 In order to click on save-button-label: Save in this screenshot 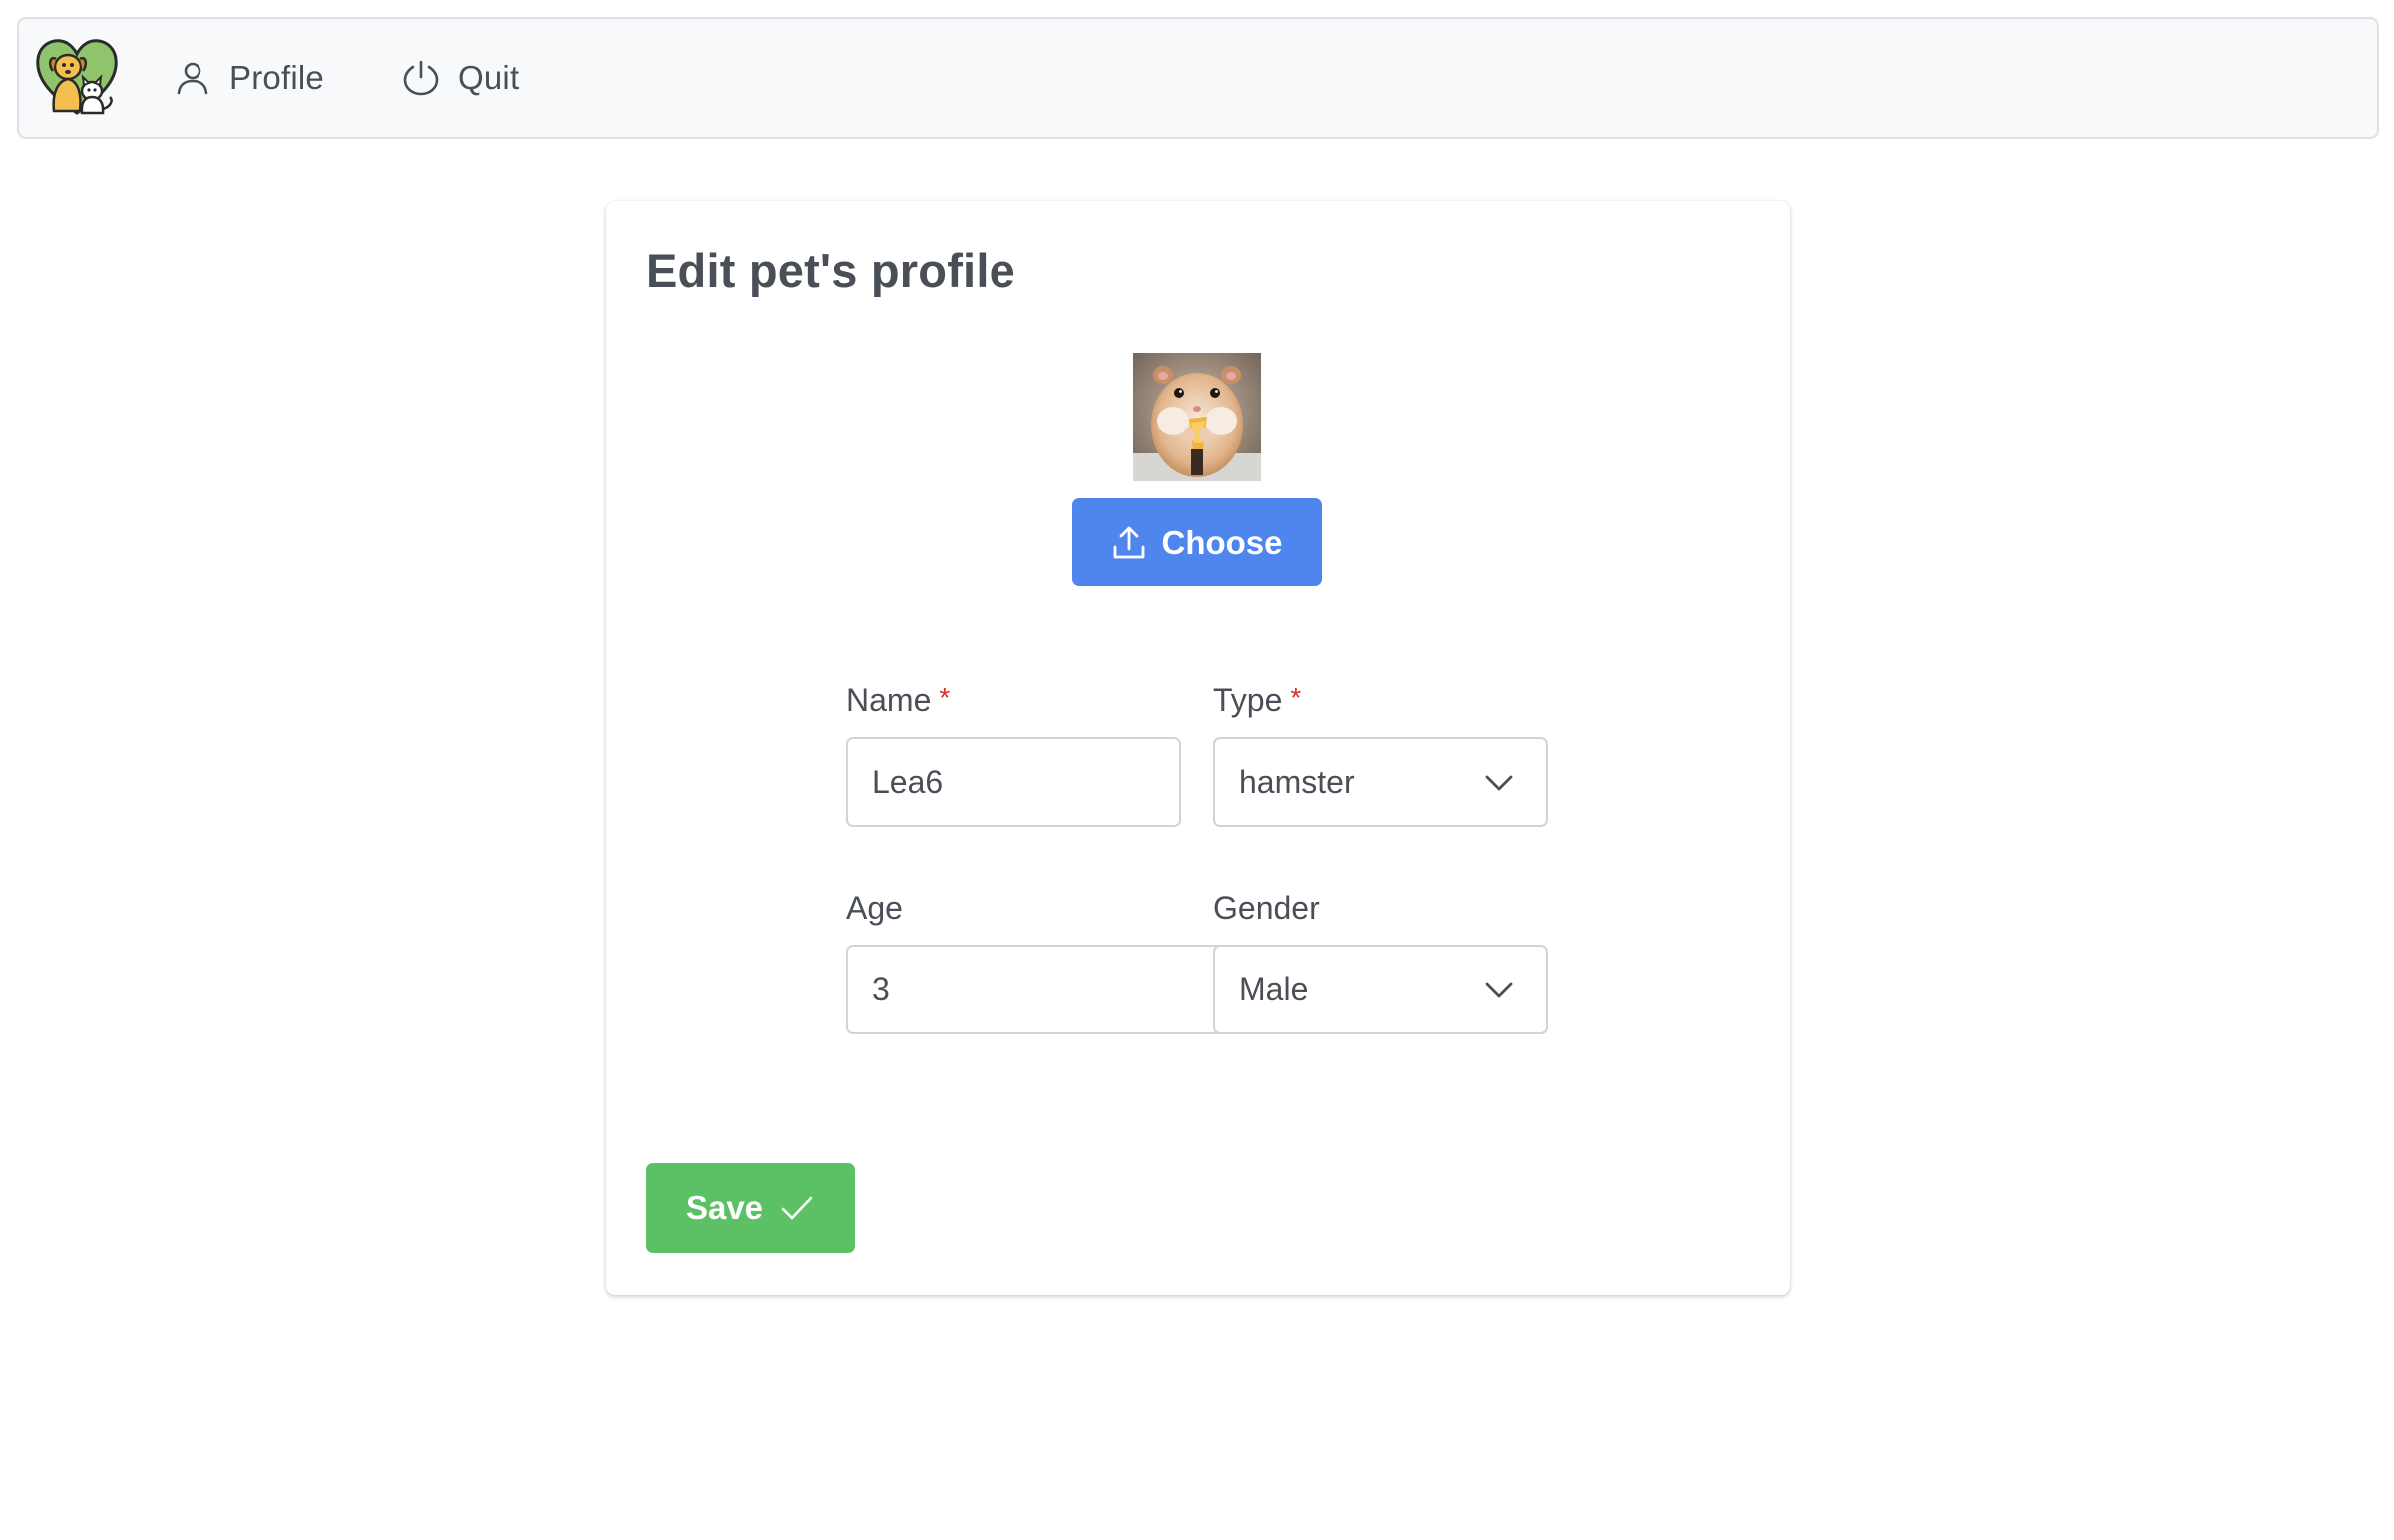, I will do `click(724, 1207)`.